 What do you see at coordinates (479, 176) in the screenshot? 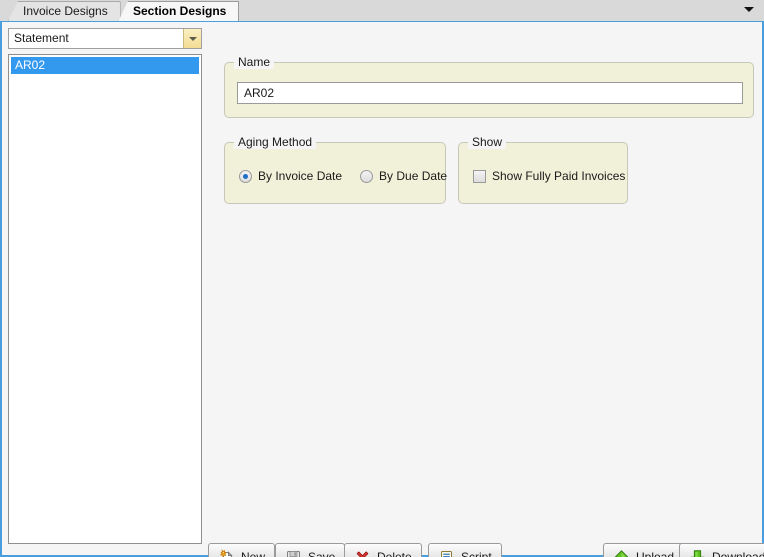
I see `checkbox-unchecked-icon` at bounding box center [479, 176].